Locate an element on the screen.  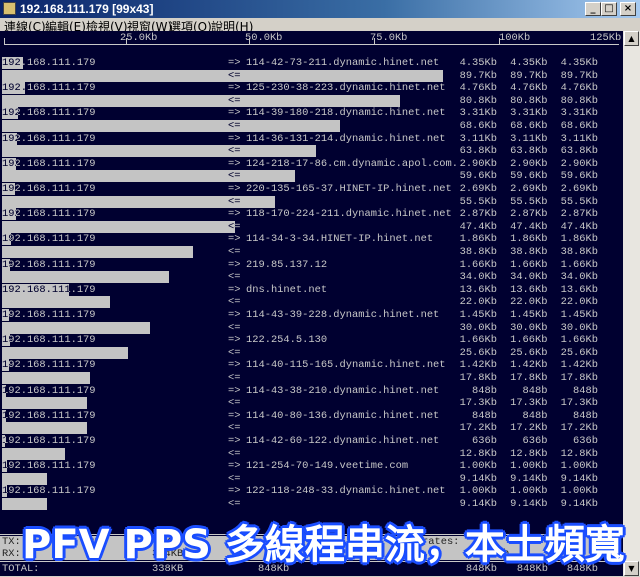
flow-rx-rate-40s: 30.0Kb is located at coordinates (579, 327).